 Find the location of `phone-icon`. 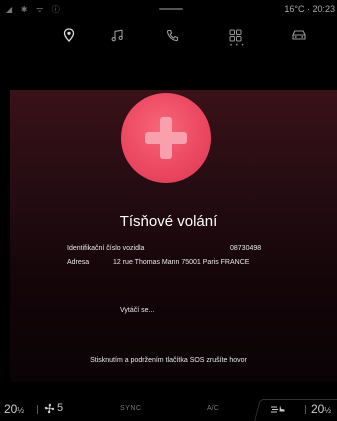

phone-icon is located at coordinates (172, 35).